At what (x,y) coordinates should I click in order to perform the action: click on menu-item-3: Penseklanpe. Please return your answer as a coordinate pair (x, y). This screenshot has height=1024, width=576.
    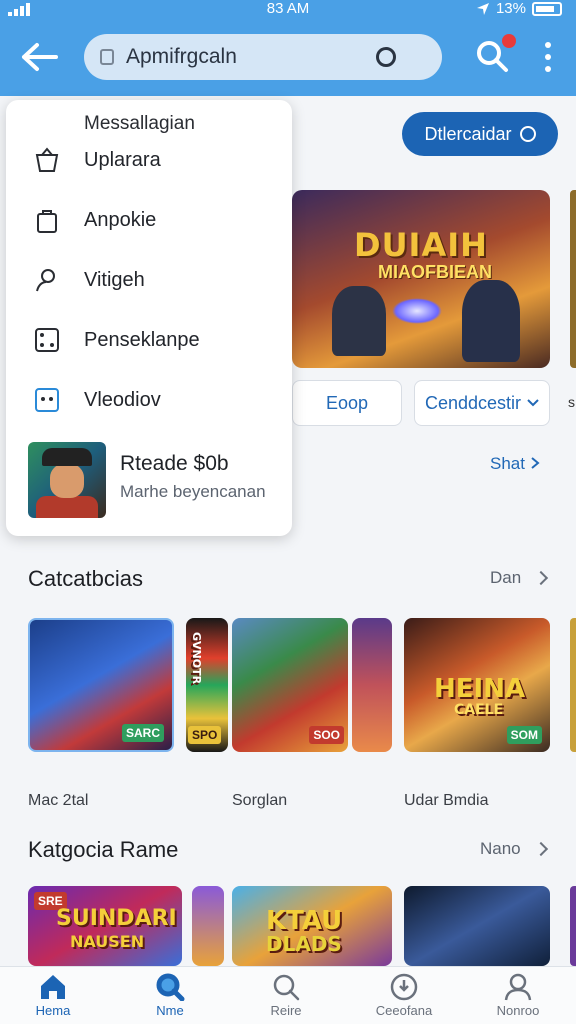
    Looking at the image, I should click on (149, 340).